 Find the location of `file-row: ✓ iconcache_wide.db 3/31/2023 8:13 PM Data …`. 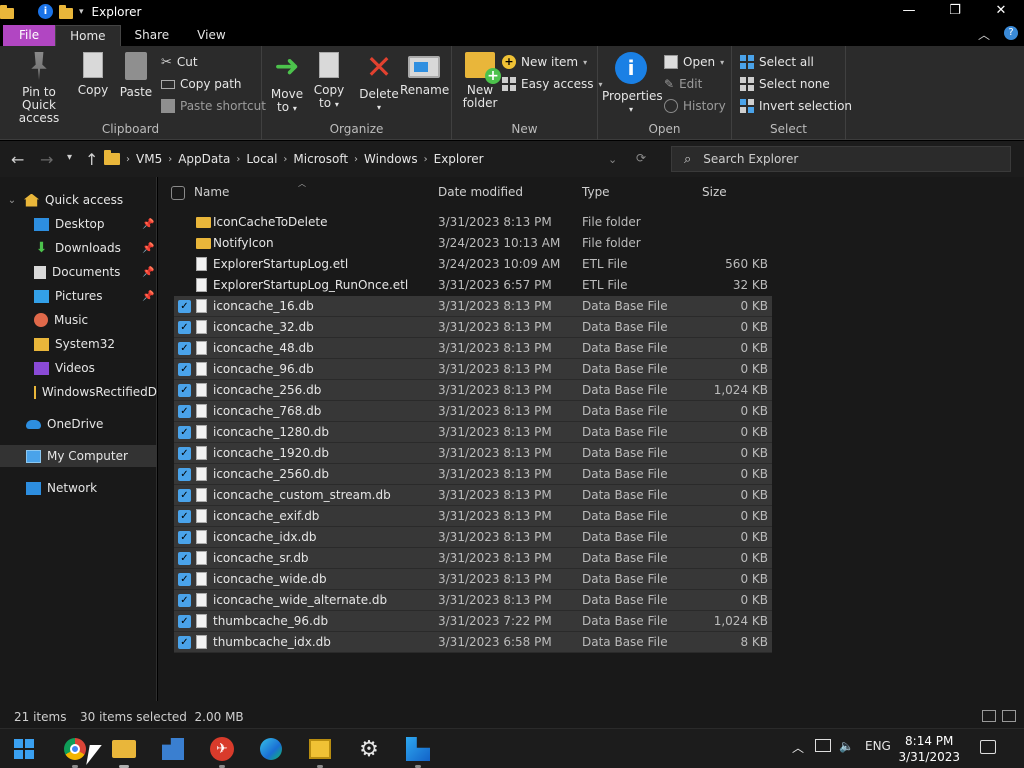

file-row: ✓ iconcache_wide.db 3/31/2023 8:13 PM Data … is located at coordinates (473, 579).